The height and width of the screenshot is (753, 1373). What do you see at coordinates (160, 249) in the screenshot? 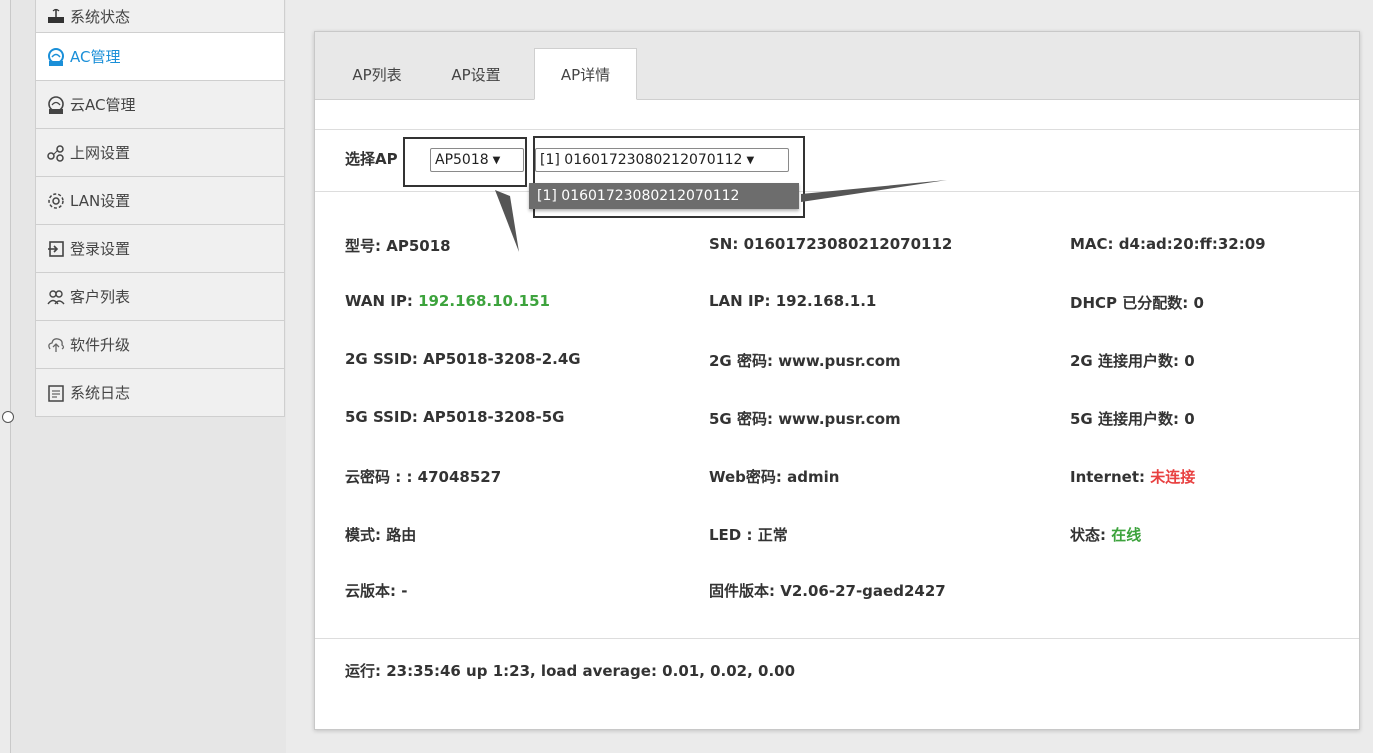
I see `sidebar-item-login-settings: 登录设置` at bounding box center [160, 249].